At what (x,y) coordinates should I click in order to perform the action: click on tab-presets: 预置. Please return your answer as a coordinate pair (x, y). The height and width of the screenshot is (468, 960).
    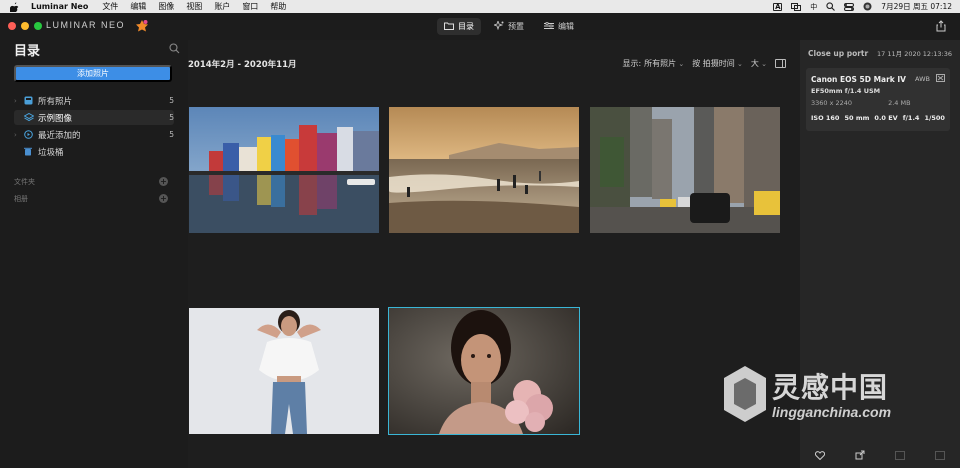
    Looking at the image, I should click on (509, 26).